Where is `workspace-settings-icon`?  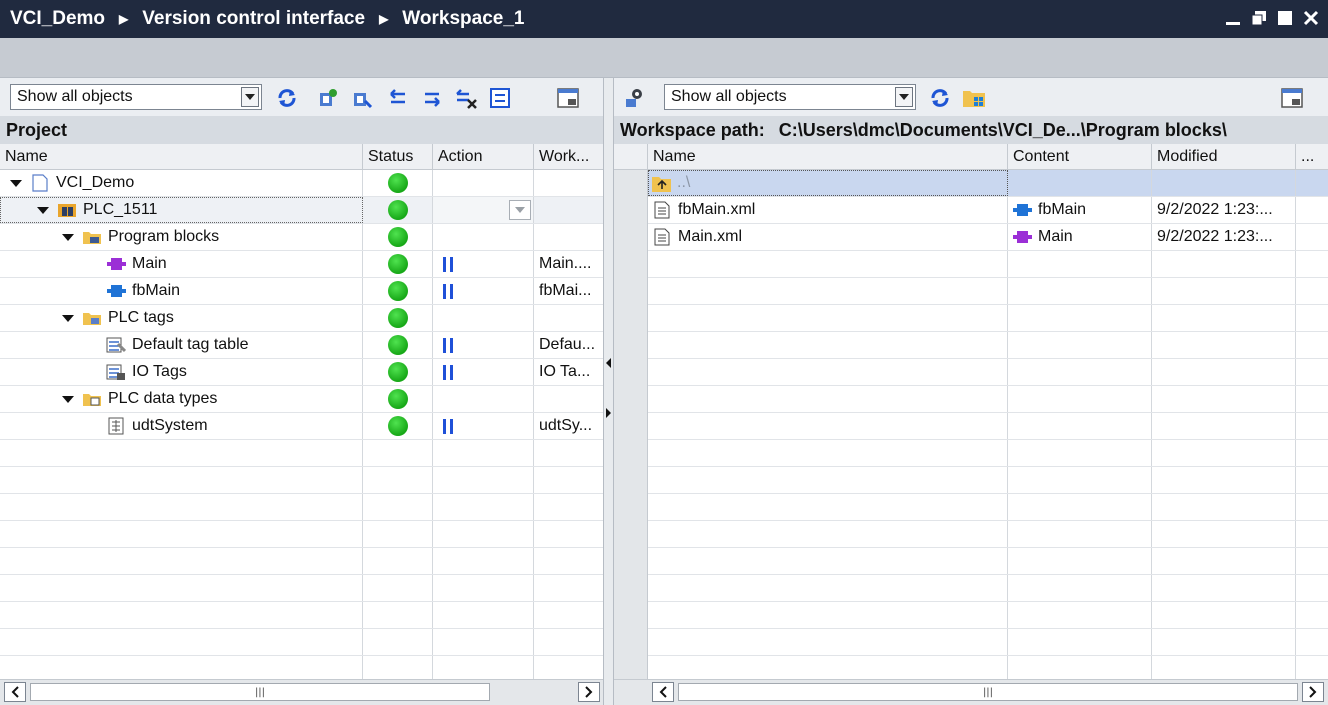 workspace-settings-icon is located at coordinates (634, 98).